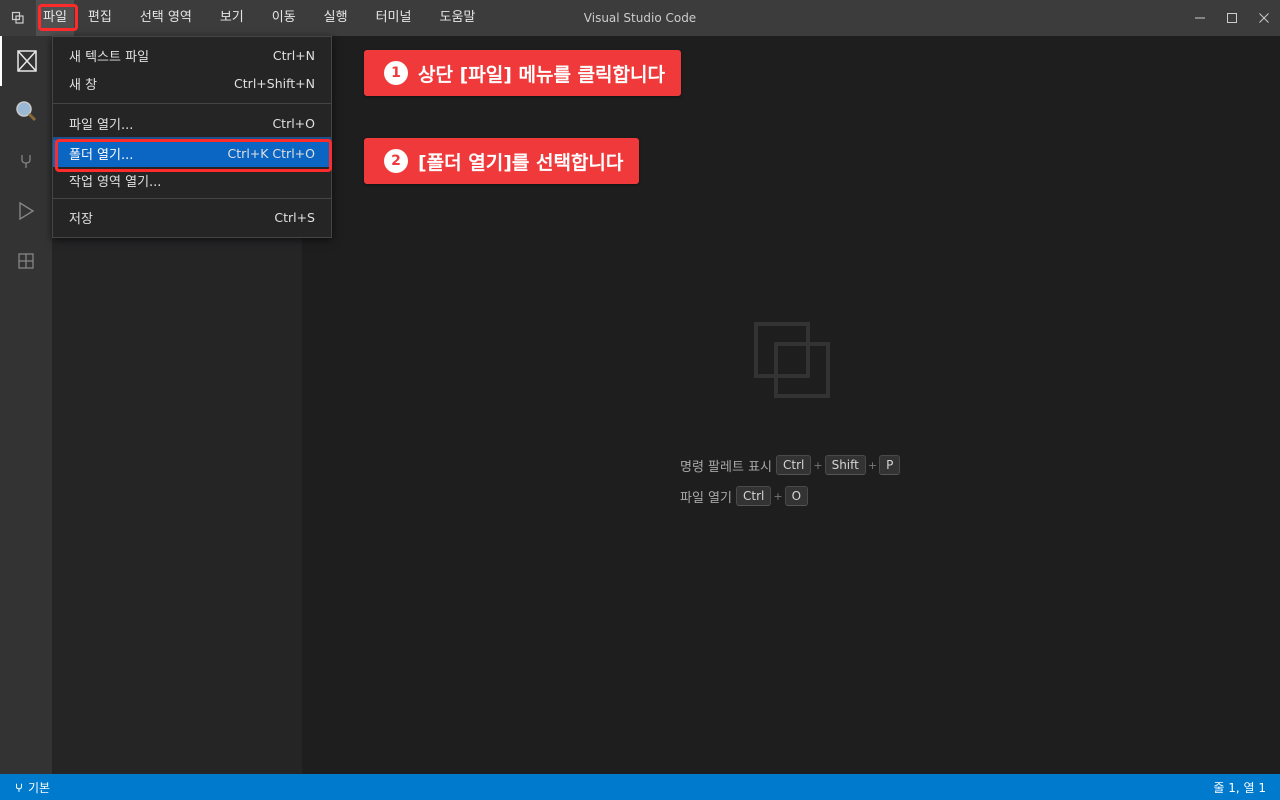 The image size is (1280, 800). Describe the element at coordinates (726, 467) in the screenshot. I see `command-palette-label: 명령 팔레트 표시` at that location.